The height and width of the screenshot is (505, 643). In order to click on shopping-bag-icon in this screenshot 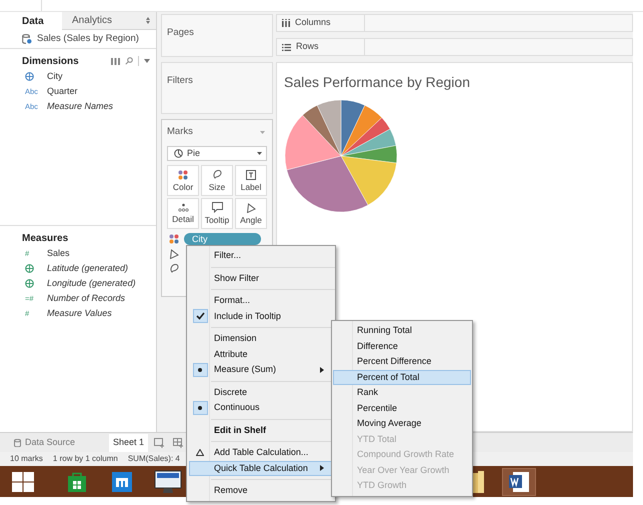, I will do `click(77, 482)`.